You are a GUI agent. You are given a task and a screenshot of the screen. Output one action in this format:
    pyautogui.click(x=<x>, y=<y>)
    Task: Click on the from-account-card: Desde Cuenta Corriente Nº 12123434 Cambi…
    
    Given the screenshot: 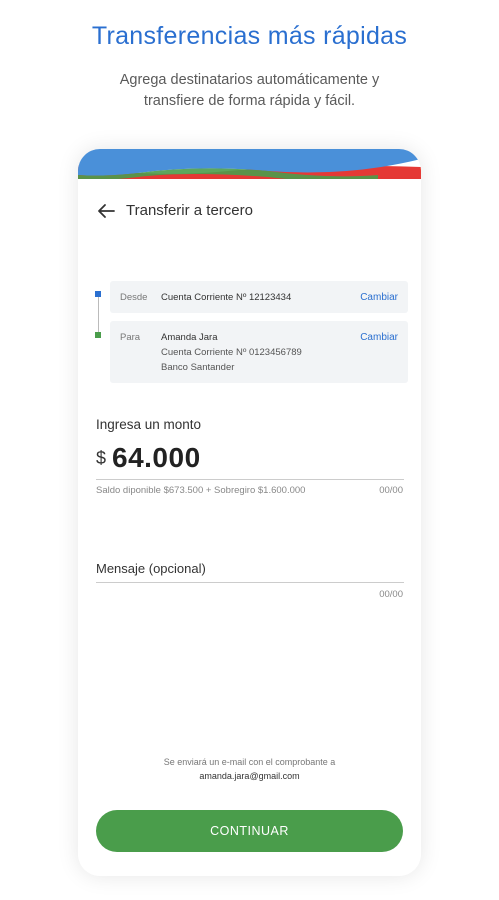 What is the action you would take?
    pyautogui.click(x=259, y=297)
    